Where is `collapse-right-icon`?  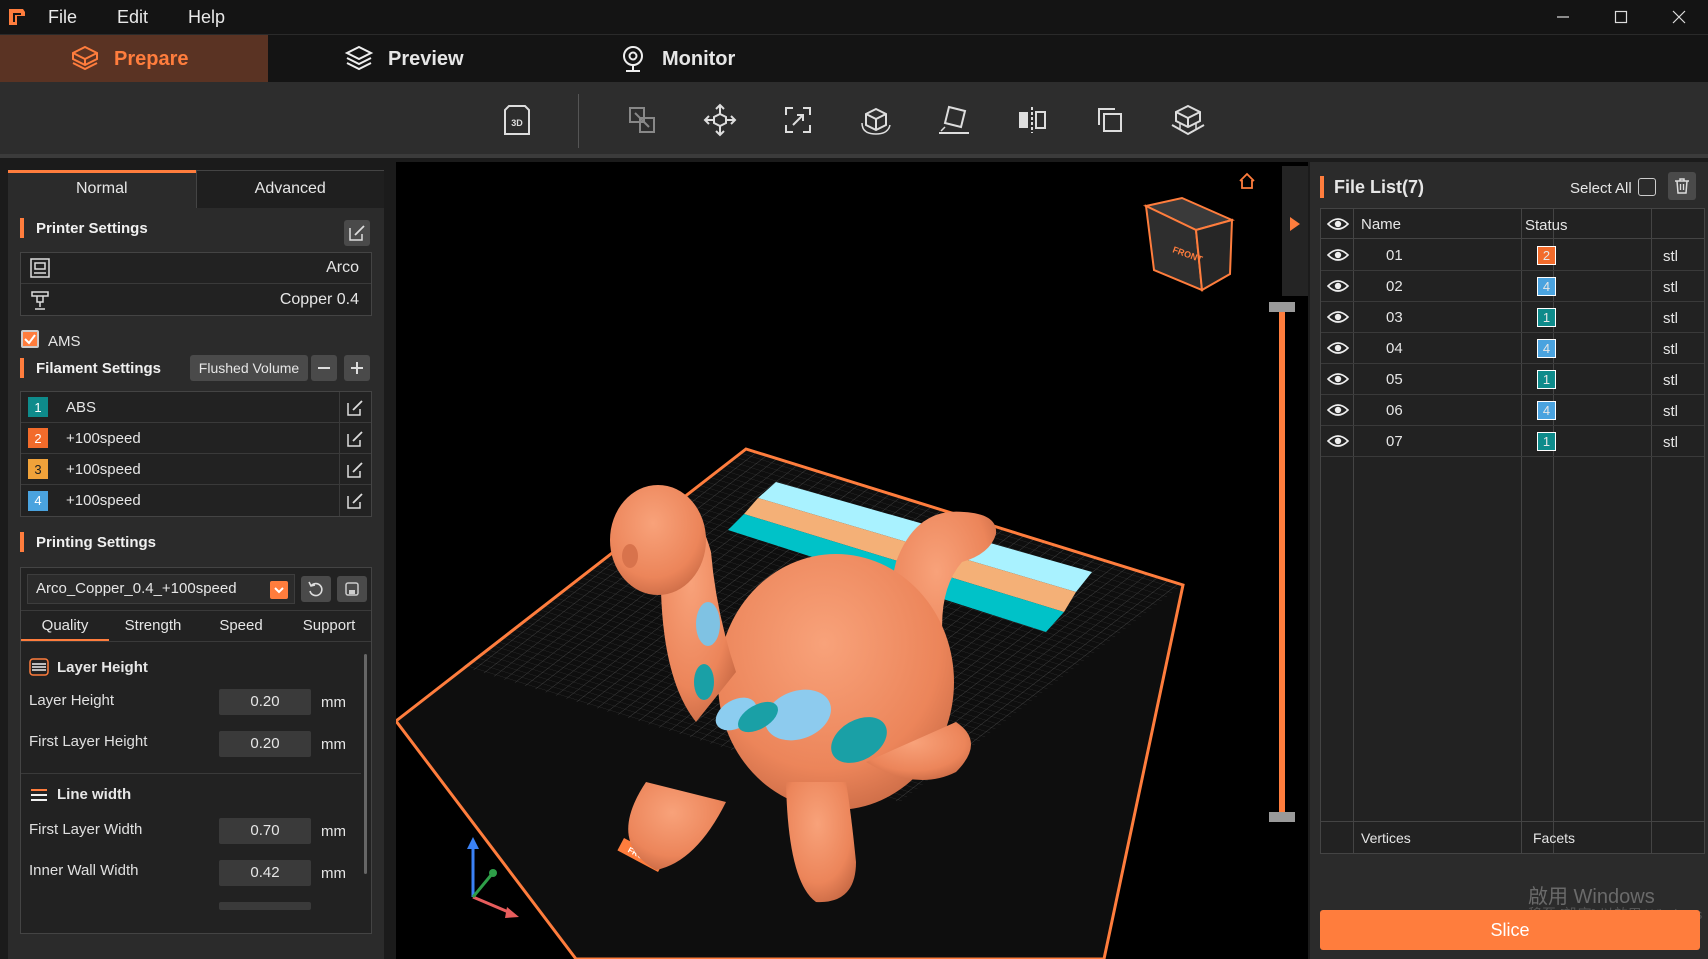 collapse-right-icon is located at coordinates (1295, 224).